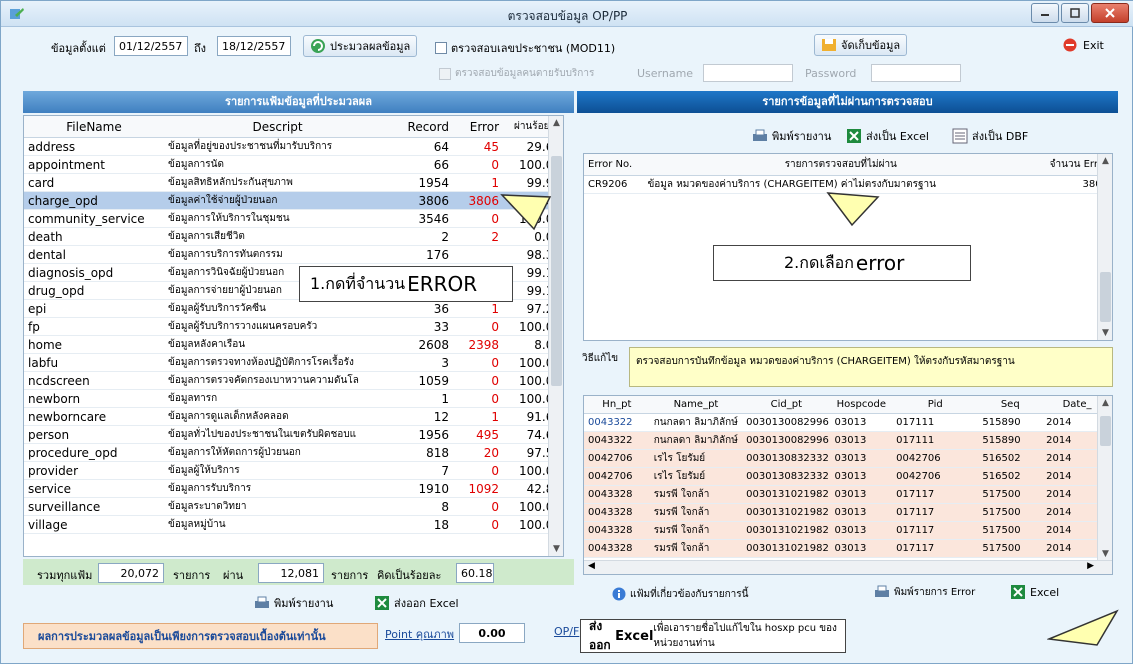  I want to click on column-header: FileName, so click(94, 127).